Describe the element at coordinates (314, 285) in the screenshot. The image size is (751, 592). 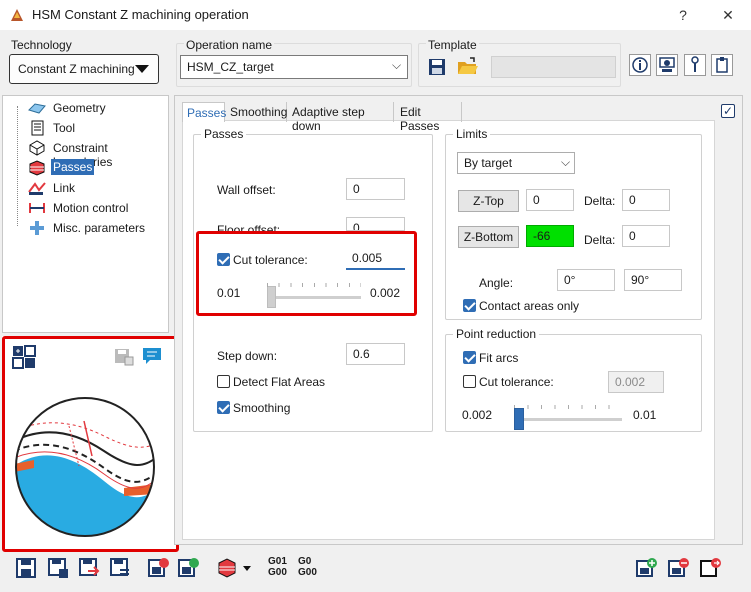
I see `slider-ticks` at that location.